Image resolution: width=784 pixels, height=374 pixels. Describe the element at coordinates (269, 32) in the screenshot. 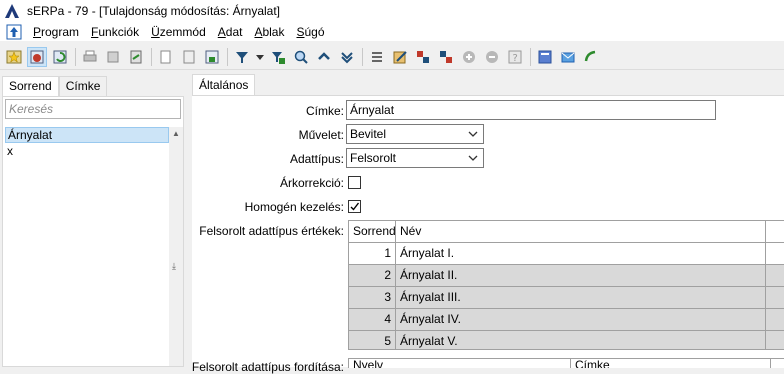

I see `menu-ablak: Ablak` at that location.